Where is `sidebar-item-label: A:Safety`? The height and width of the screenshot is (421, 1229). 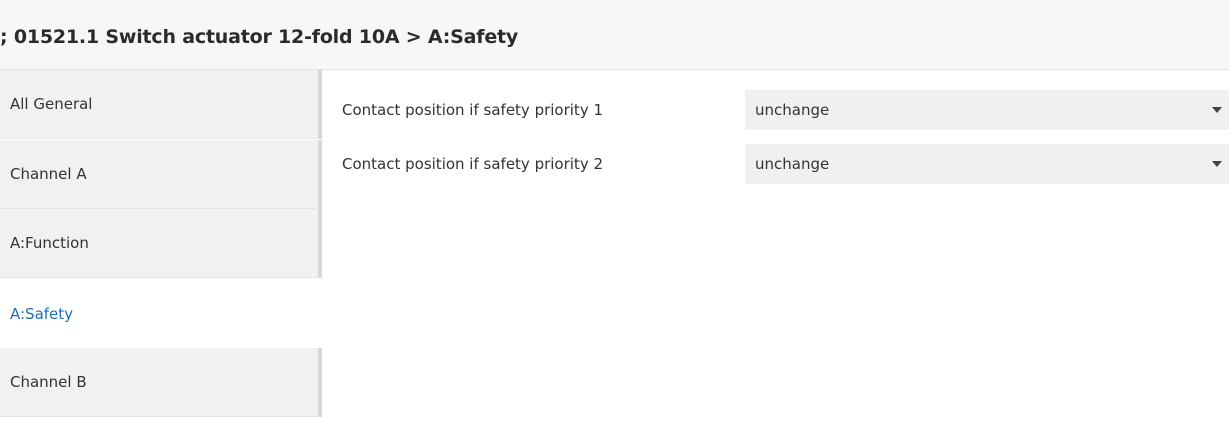 sidebar-item-label: A:Safety is located at coordinates (42, 313).